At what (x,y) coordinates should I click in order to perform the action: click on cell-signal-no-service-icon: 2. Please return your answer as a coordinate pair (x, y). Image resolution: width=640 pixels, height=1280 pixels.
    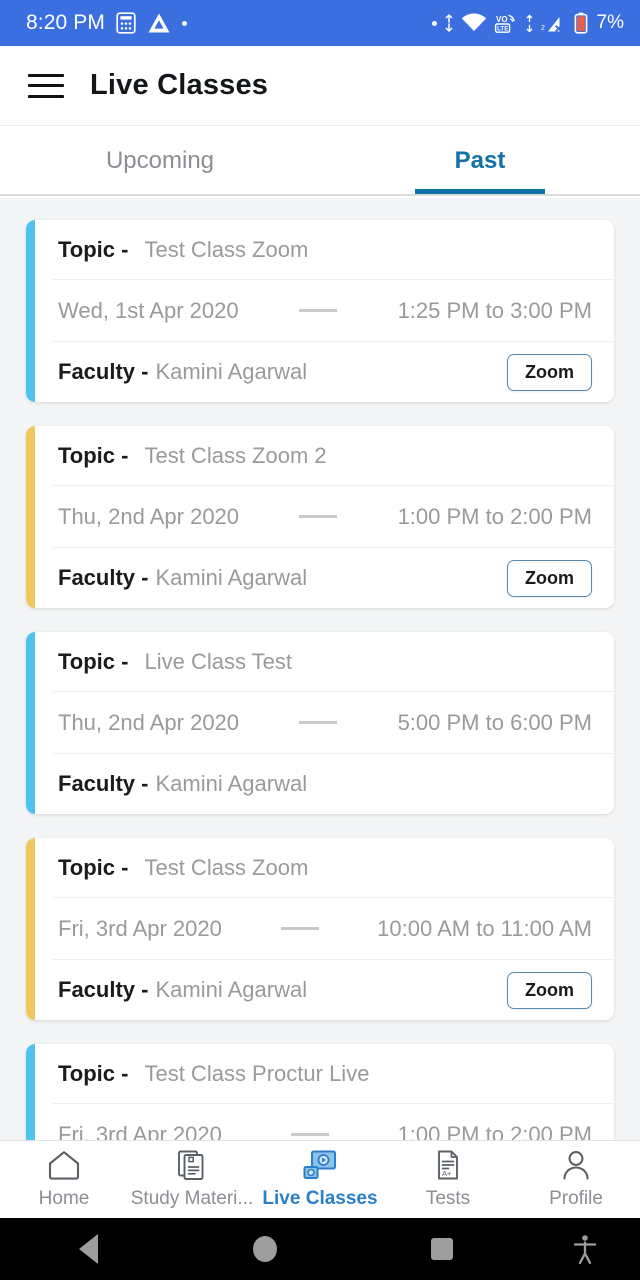
    Looking at the image, I should click on (554, 23).